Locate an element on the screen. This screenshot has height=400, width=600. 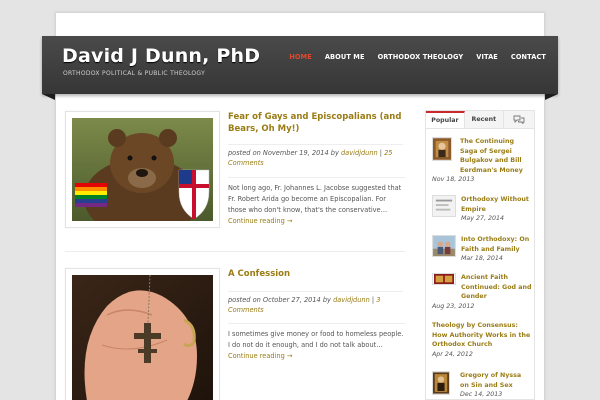
post-2-date: October 27, 2014 is located at coordinates (291, 300).